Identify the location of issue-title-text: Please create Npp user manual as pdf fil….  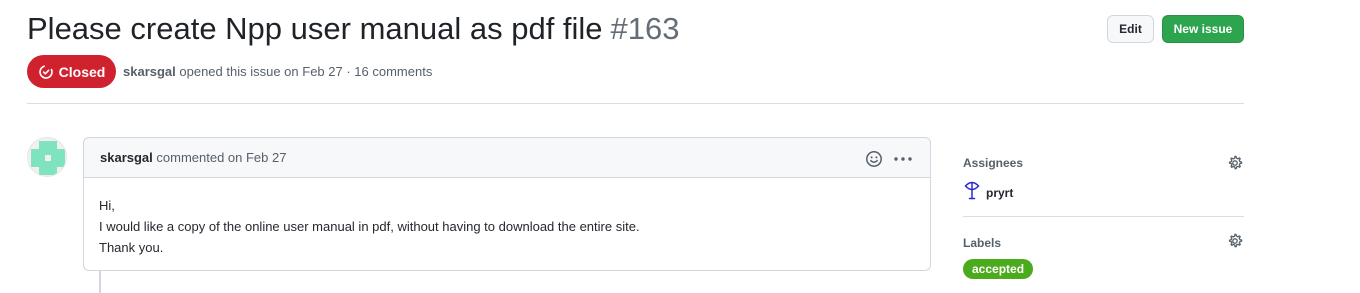
(315, 28).